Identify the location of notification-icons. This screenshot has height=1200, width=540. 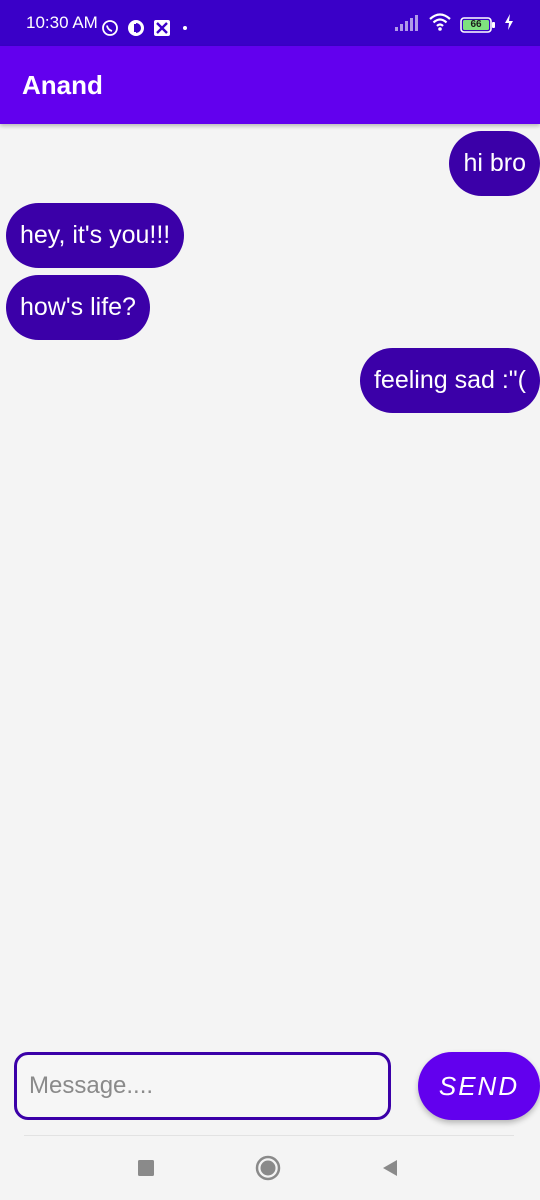
(144, 28).